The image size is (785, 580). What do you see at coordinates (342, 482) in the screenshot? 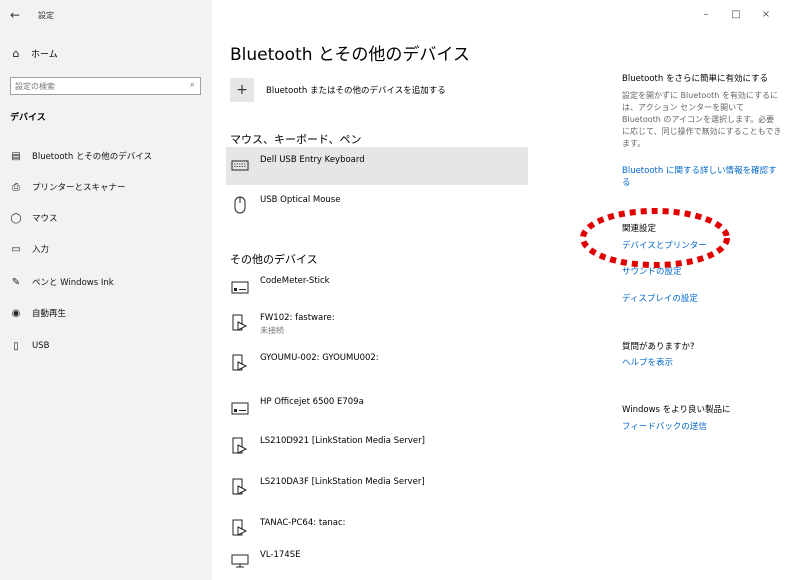
I see `device-name: LS210DA3F [LinkStation Media Server]` at bounding box center [342, 482].